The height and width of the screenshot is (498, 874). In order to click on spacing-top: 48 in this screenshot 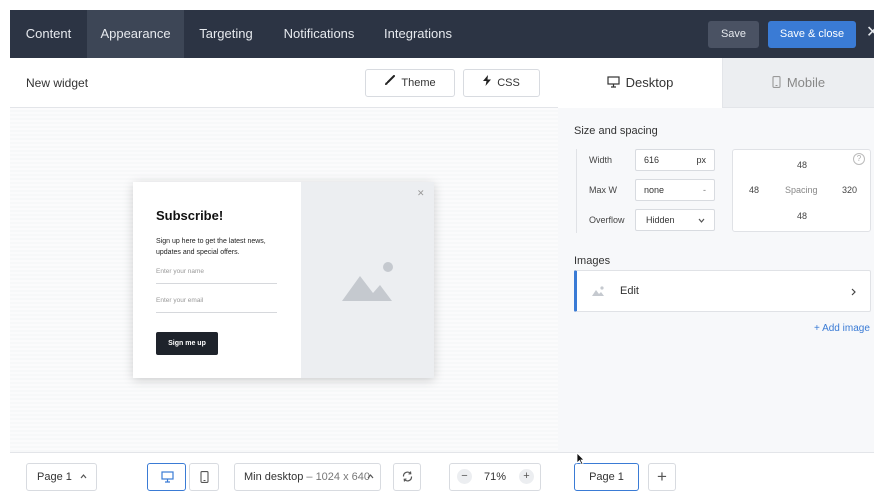, I will do `click(802, 165)`.